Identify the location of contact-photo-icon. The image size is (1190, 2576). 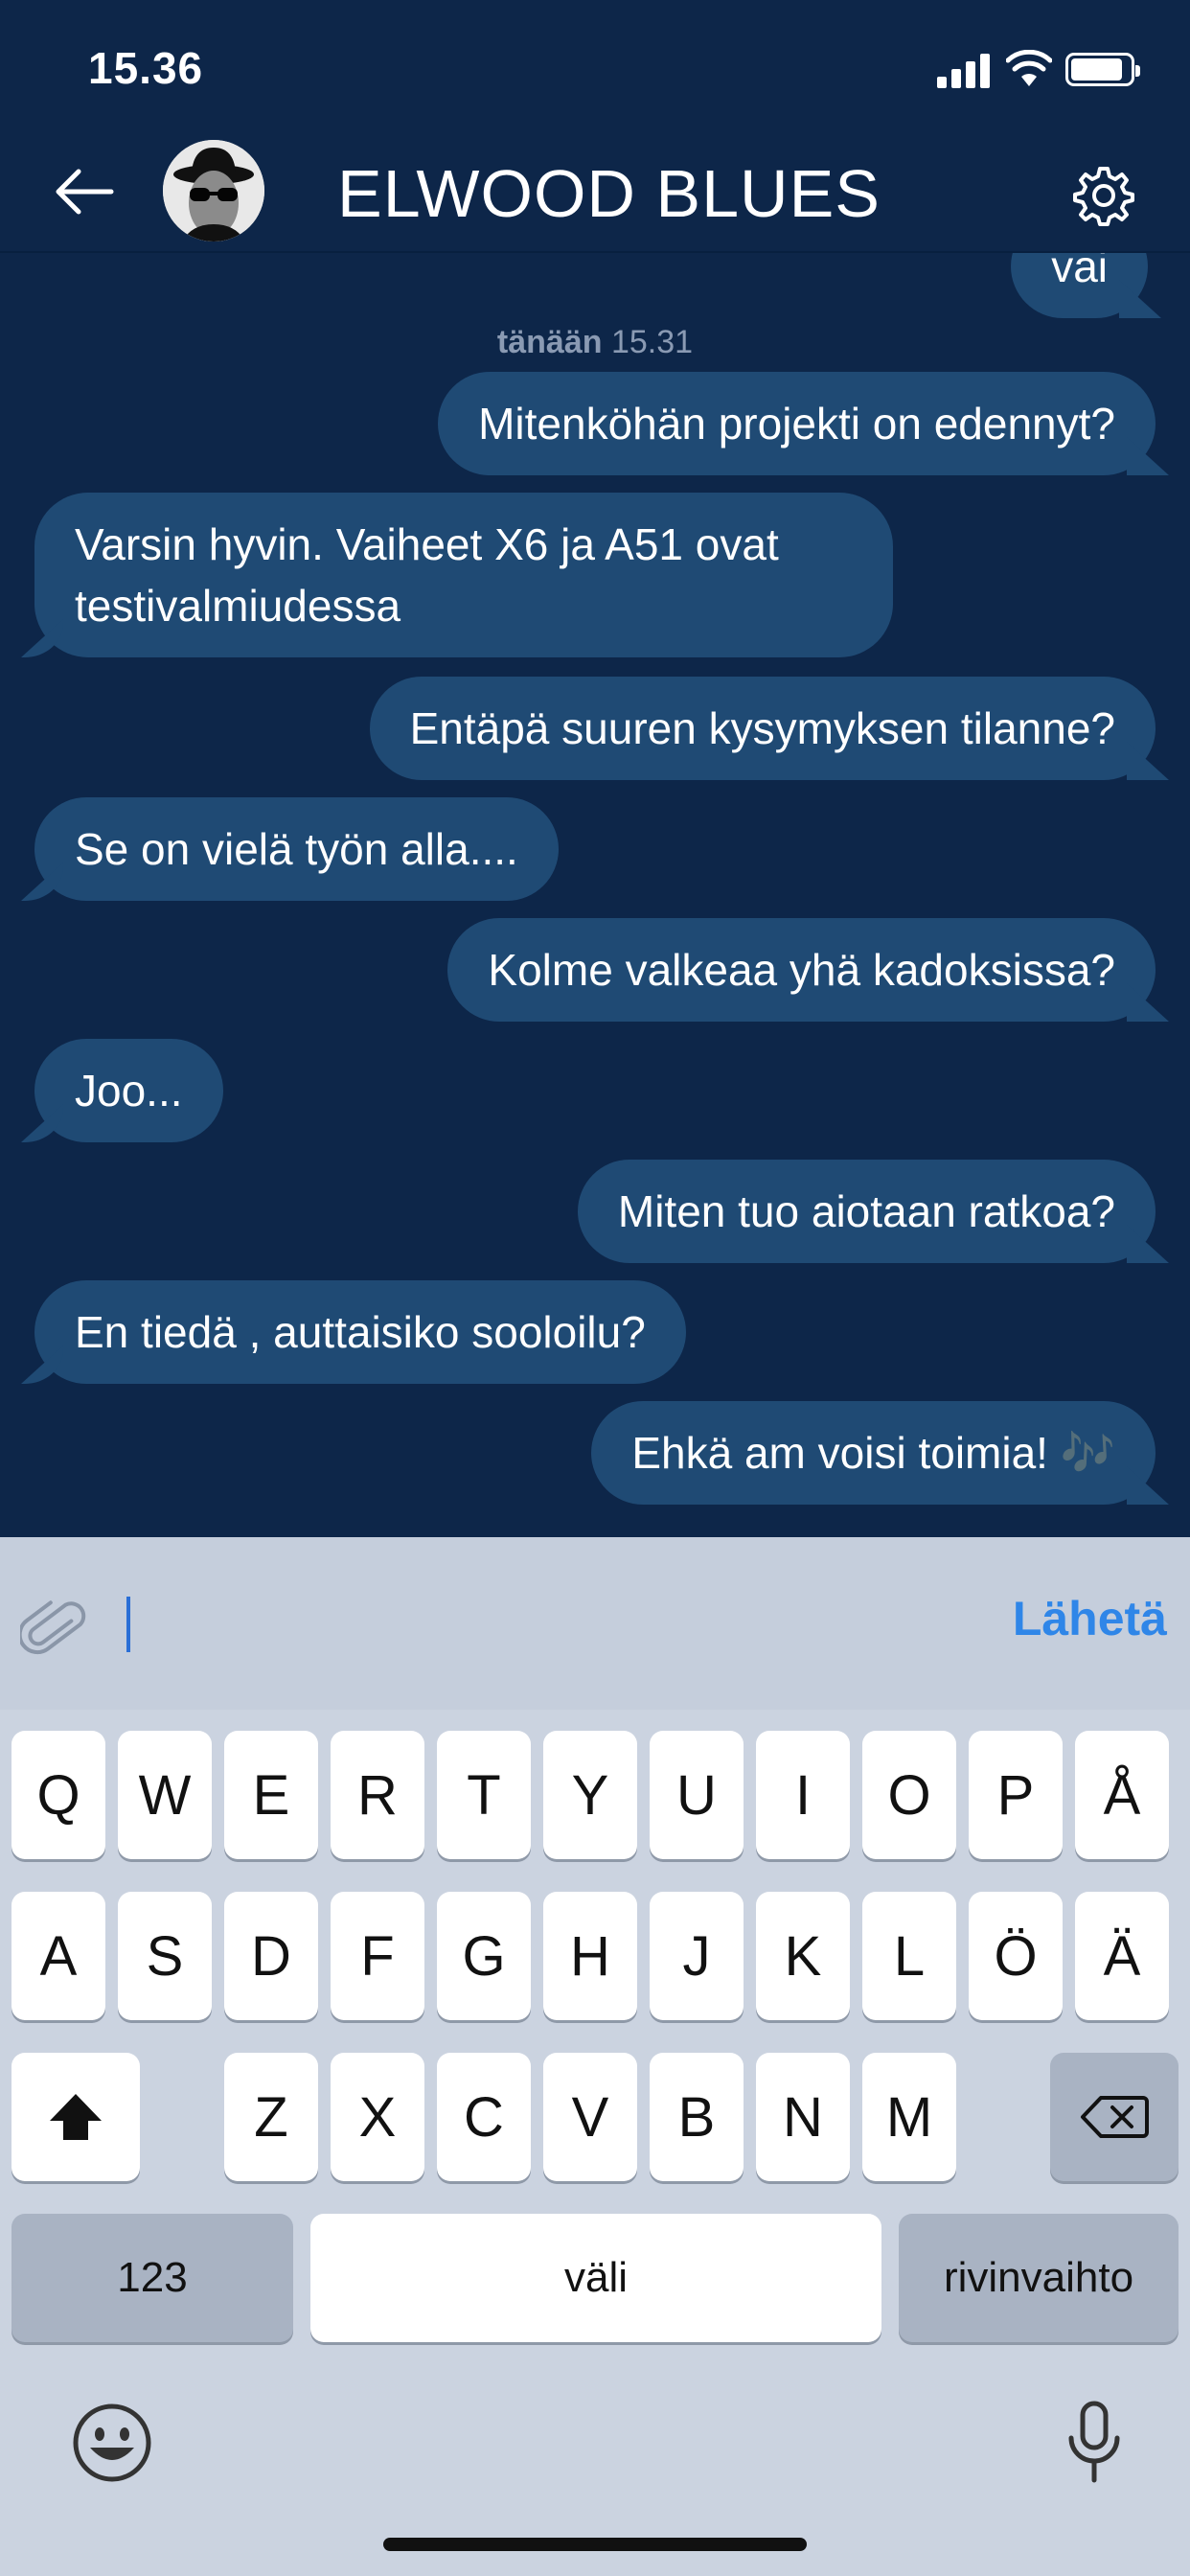
(214, 191).